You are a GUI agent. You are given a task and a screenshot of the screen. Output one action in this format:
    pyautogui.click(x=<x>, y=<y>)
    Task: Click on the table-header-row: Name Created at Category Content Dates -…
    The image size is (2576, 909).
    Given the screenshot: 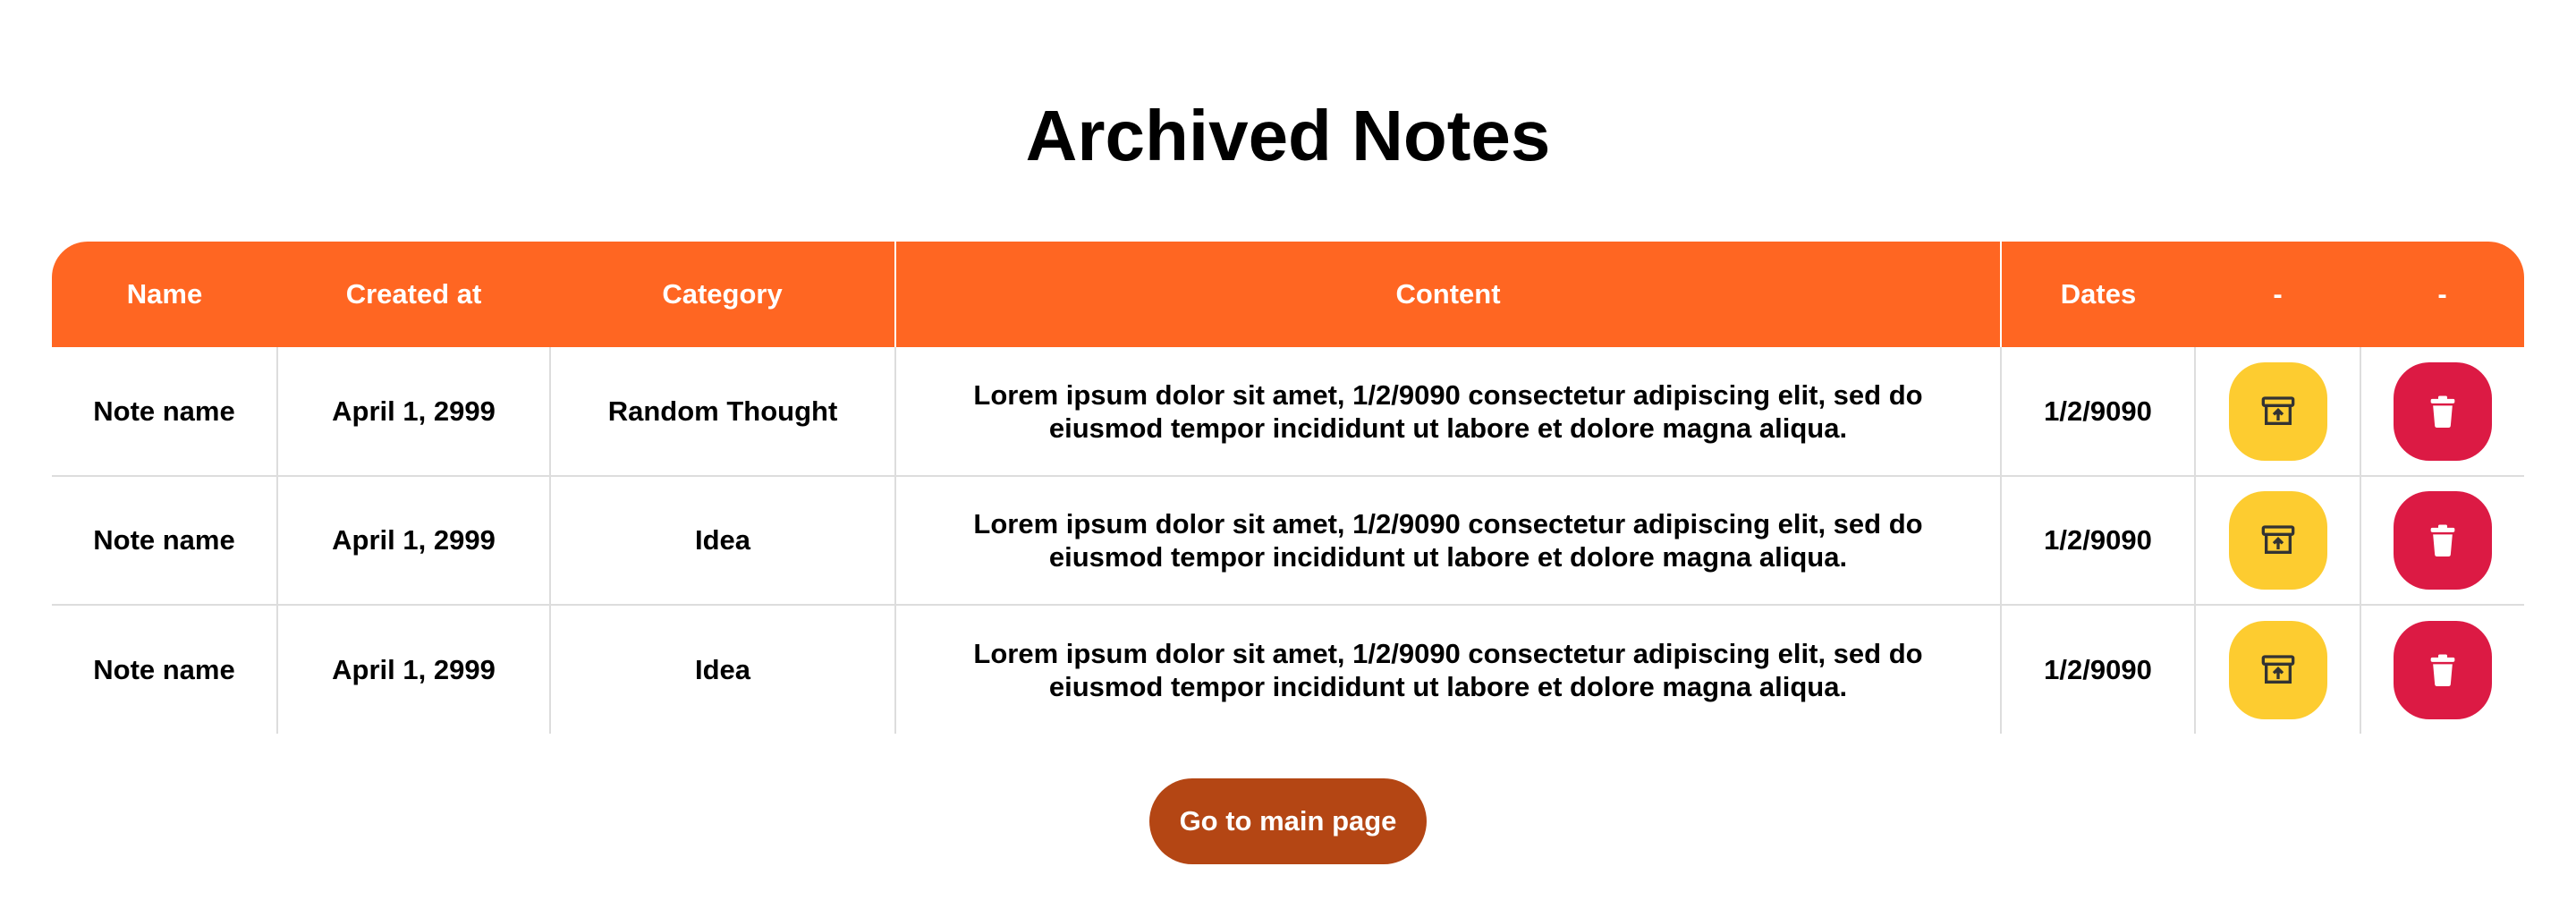 What is the action you would take?
    pyautogui.click(x=1288, y=294)
    